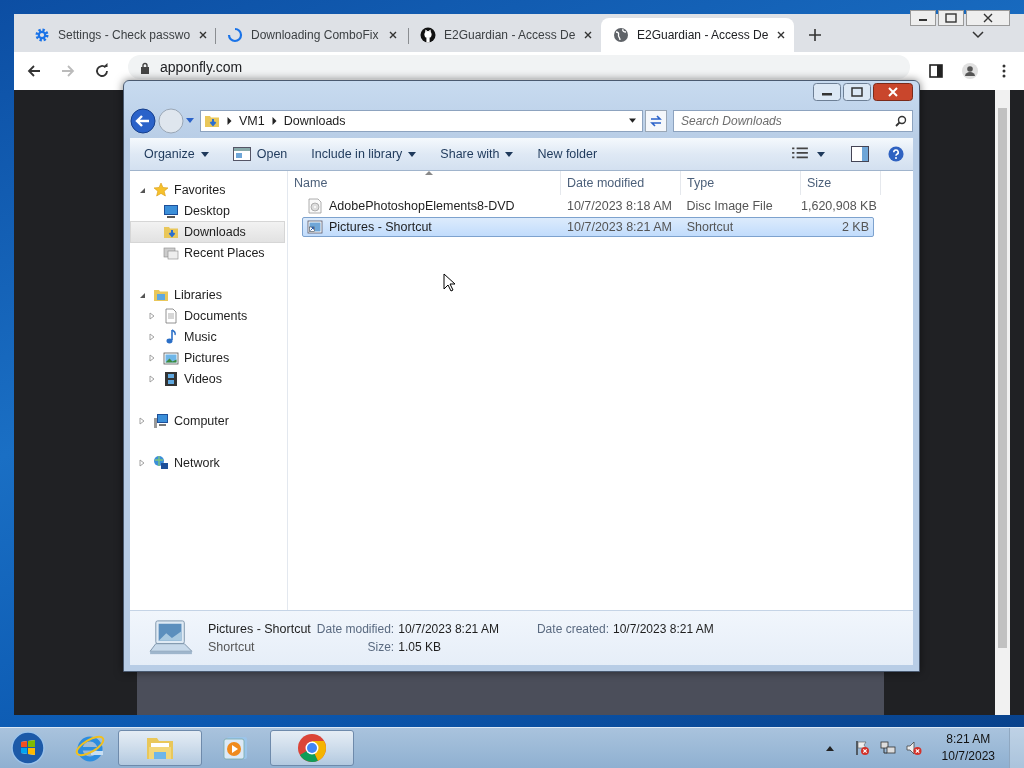  I want to click on sidebar-item: Documents, so click(221, 315).